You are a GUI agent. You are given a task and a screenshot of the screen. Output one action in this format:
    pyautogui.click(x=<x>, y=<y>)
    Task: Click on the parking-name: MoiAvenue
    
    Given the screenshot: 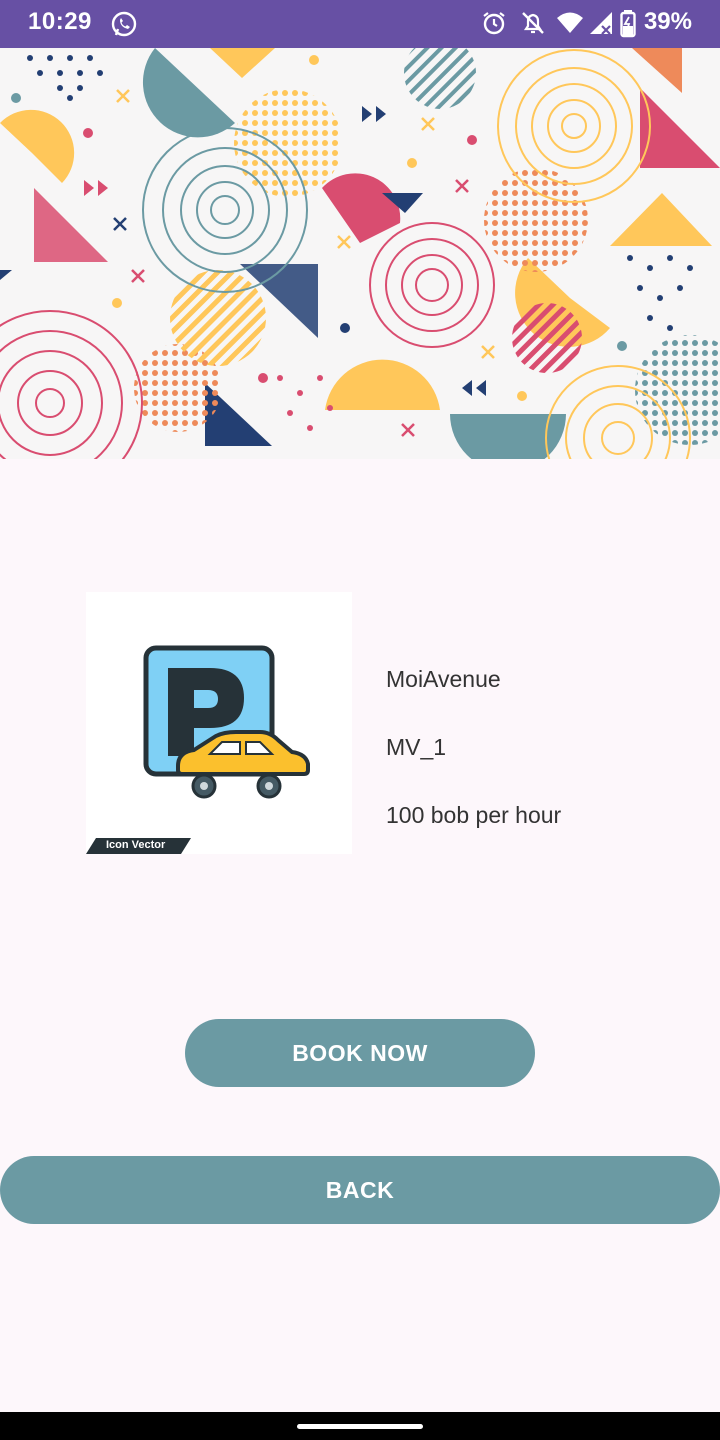 What is the action you would take?
    pyautogui.click(x=443, y=679)
    